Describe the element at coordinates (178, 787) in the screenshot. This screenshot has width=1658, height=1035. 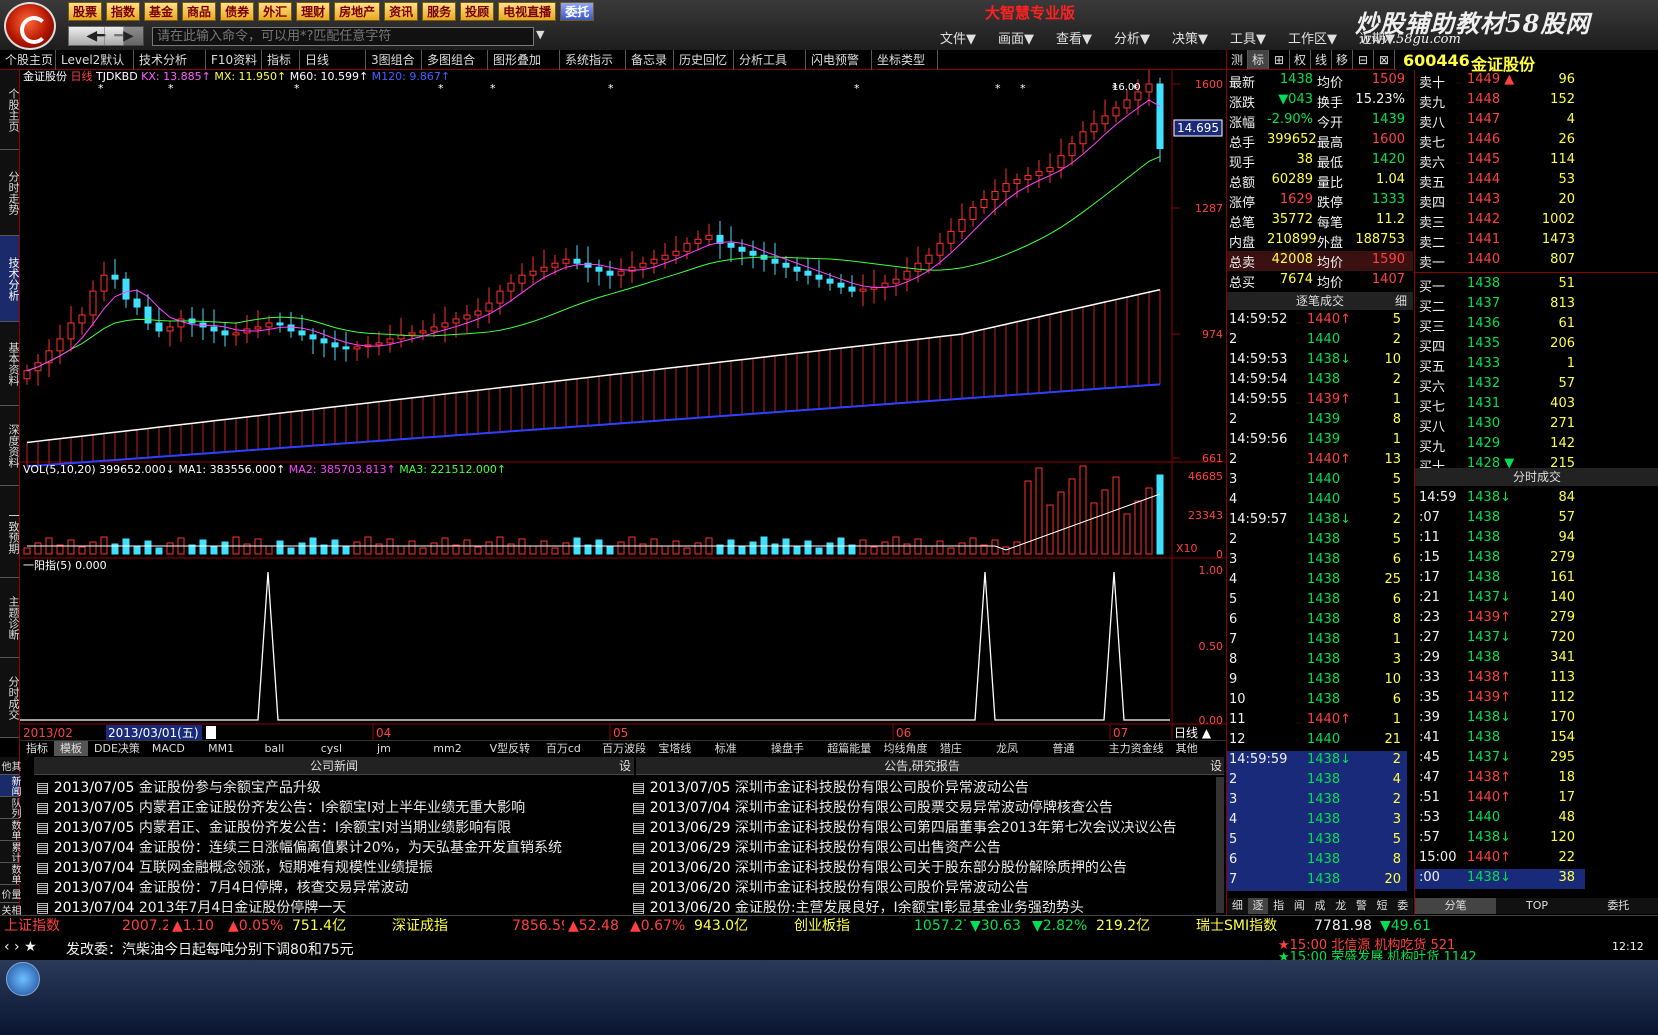
I see `news-item: ▤ 2013/07/05 金证股份参与余额宝产品升级` at that location.